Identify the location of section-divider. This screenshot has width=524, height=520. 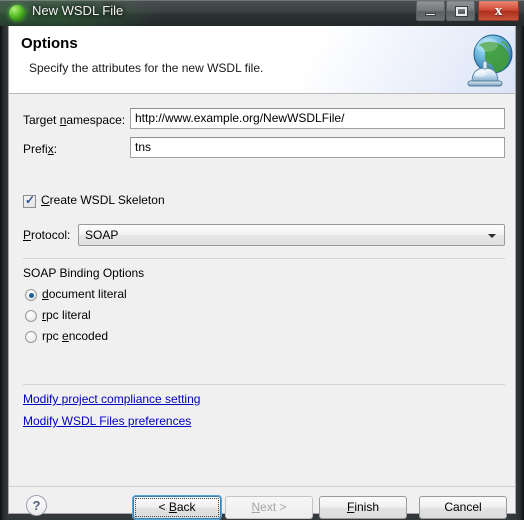
(264, 258).